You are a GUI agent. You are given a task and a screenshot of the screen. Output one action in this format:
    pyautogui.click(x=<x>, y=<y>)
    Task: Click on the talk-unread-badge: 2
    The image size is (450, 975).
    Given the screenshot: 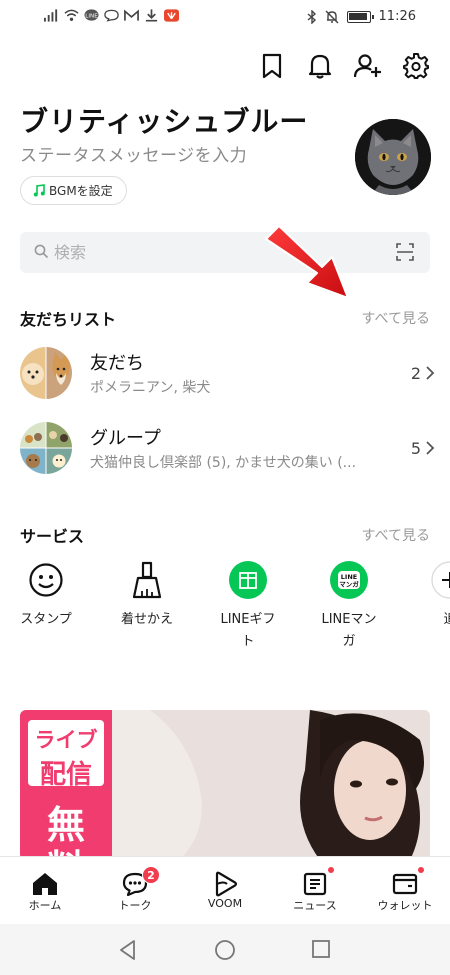 What is the action you would take?
    pyautogui.click(x=151, y=875)
    